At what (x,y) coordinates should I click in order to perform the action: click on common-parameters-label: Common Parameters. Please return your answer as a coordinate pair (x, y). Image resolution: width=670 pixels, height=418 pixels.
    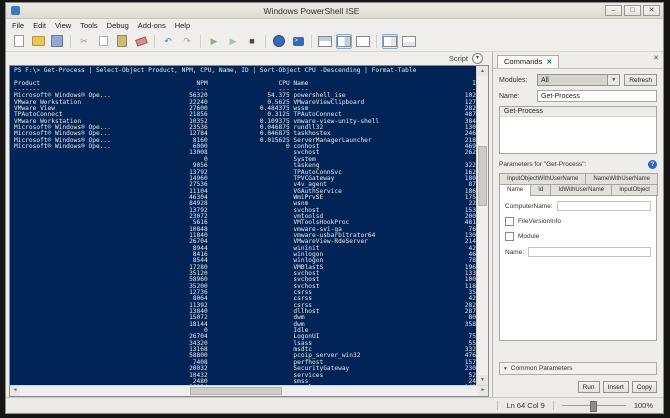
    Looking at the image, I should click on (541, 368).